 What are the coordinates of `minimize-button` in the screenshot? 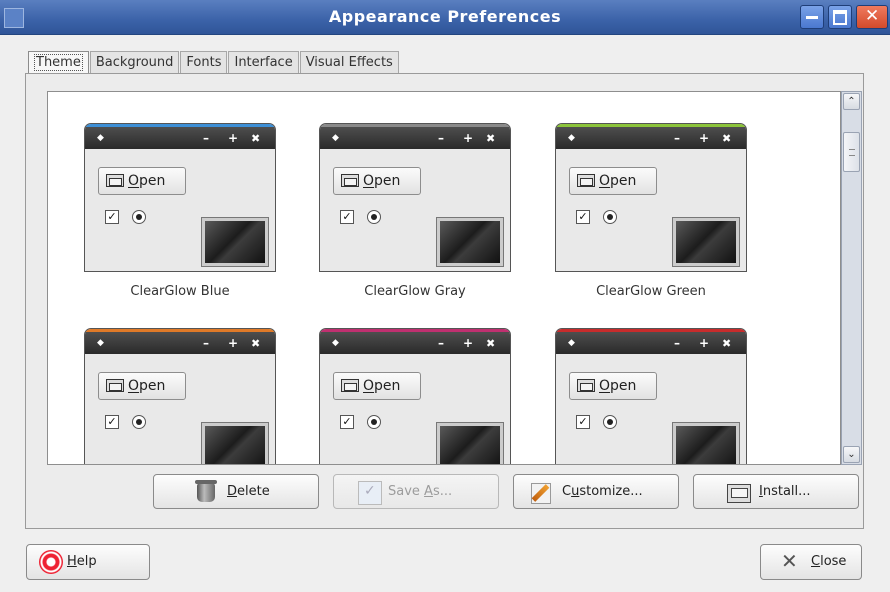 It's located at (812, 17).